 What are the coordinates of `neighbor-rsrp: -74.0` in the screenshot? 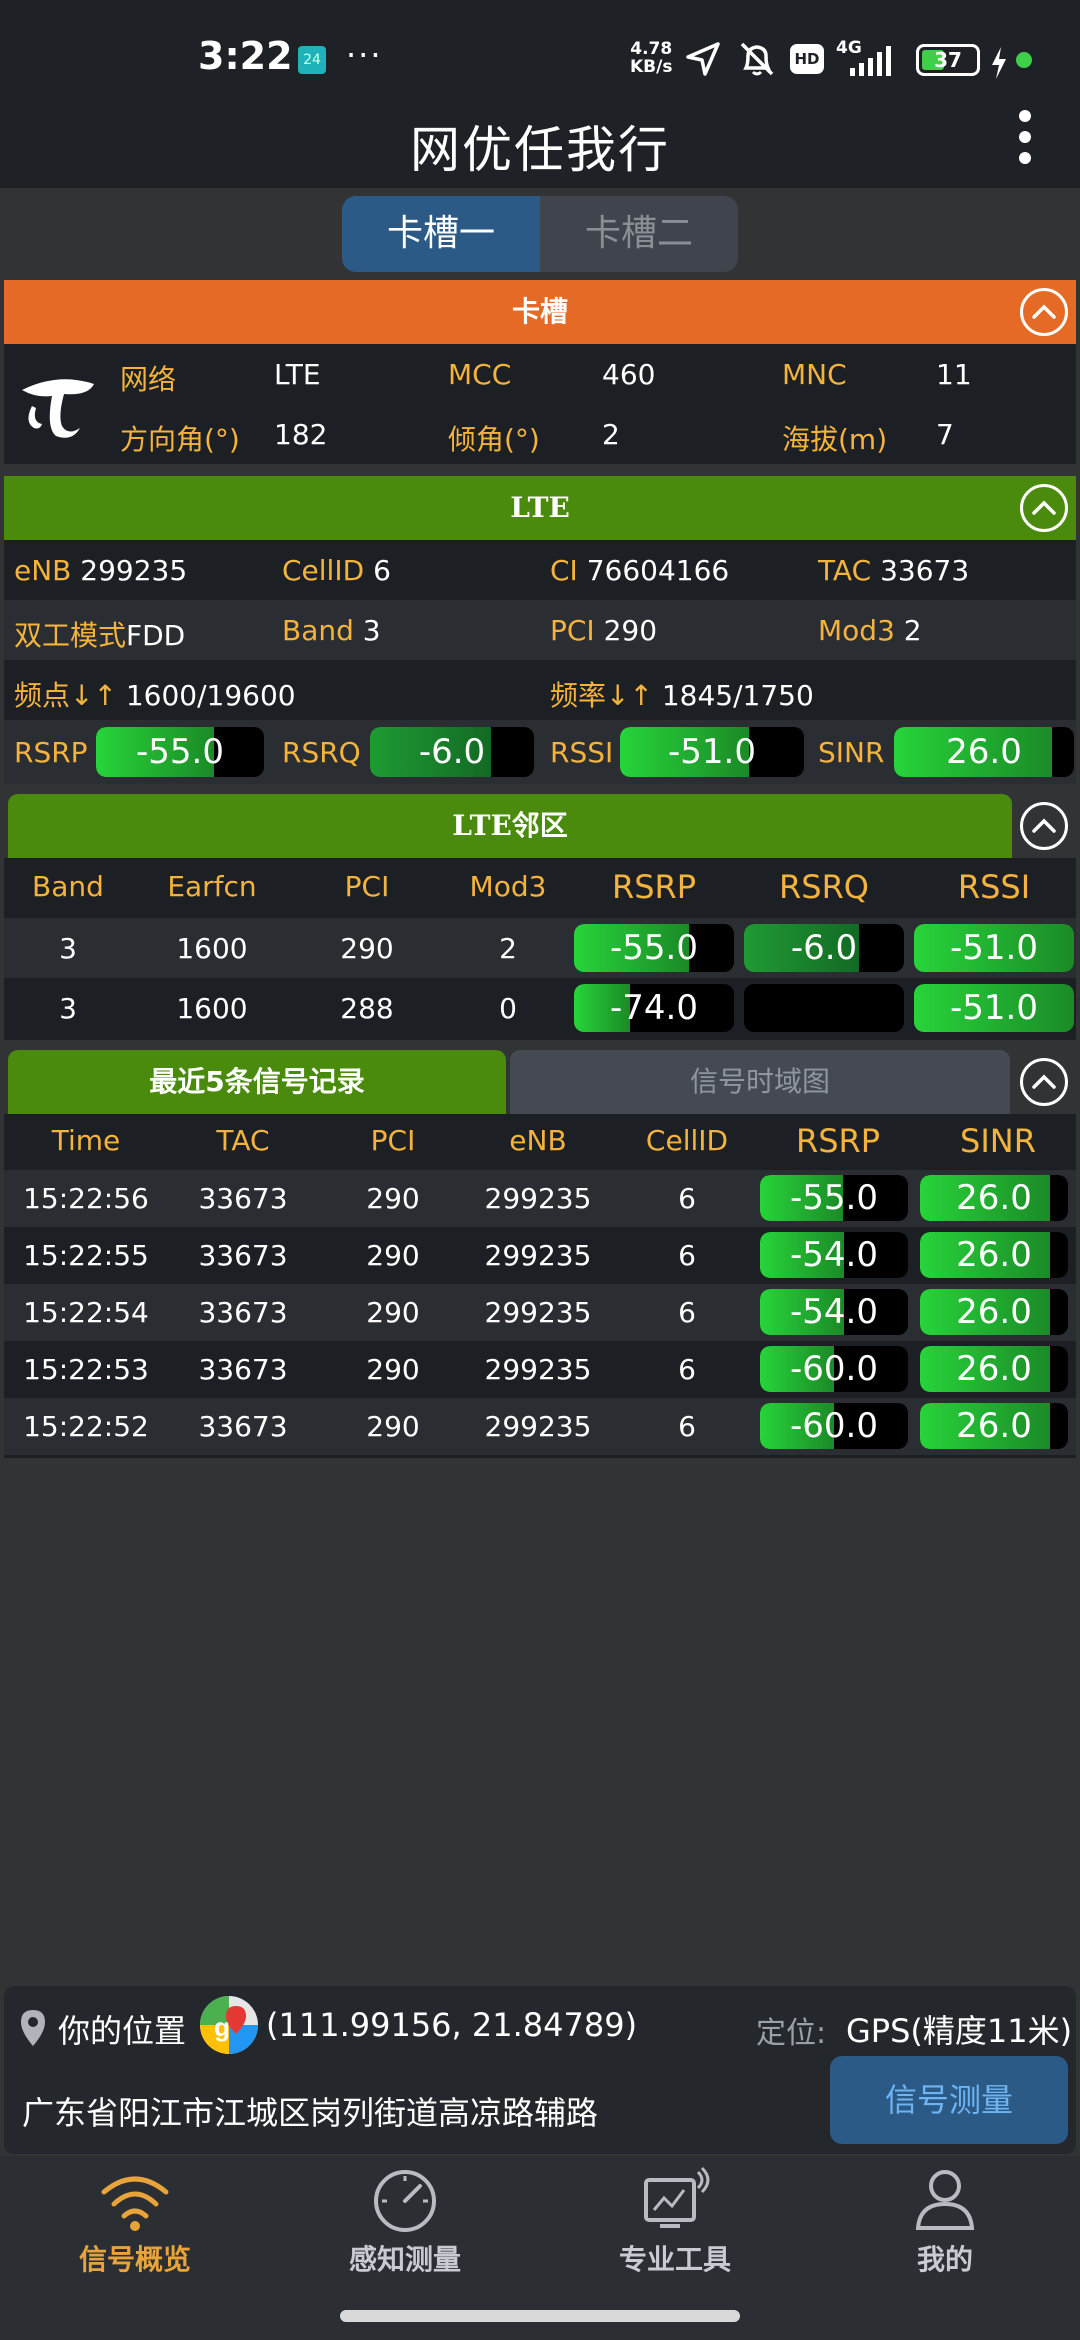 It's located at (654, 1008).